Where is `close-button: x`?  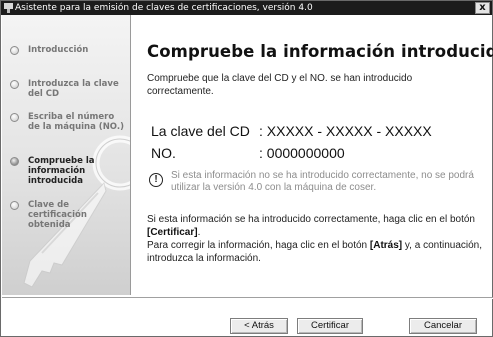
close-button: x is located at coordinates (482, 8).